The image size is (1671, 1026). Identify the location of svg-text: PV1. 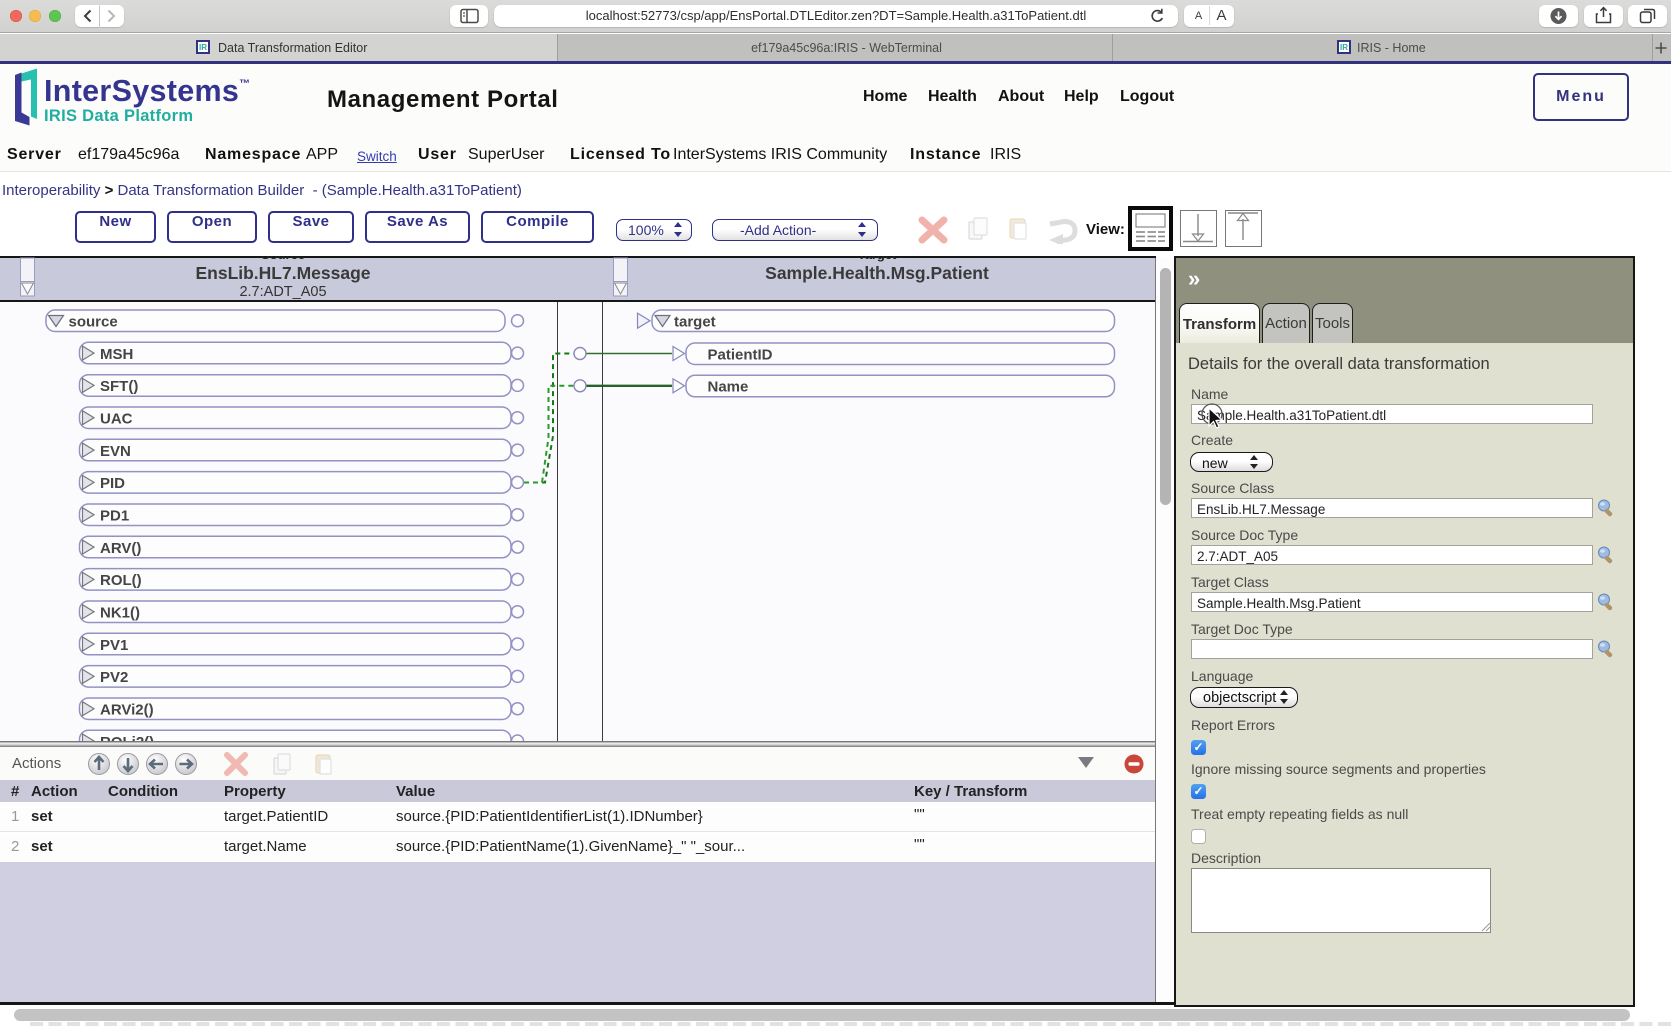
(114, 645).